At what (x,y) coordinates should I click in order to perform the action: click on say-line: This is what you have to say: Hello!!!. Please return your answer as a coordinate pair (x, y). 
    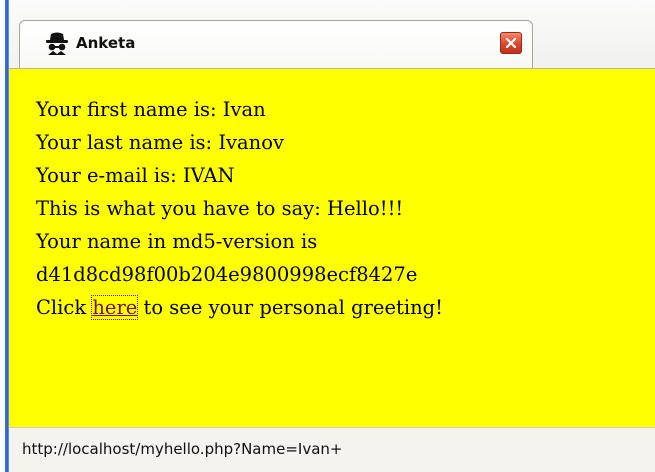
    Looking at the image, I should click on (220, 208).